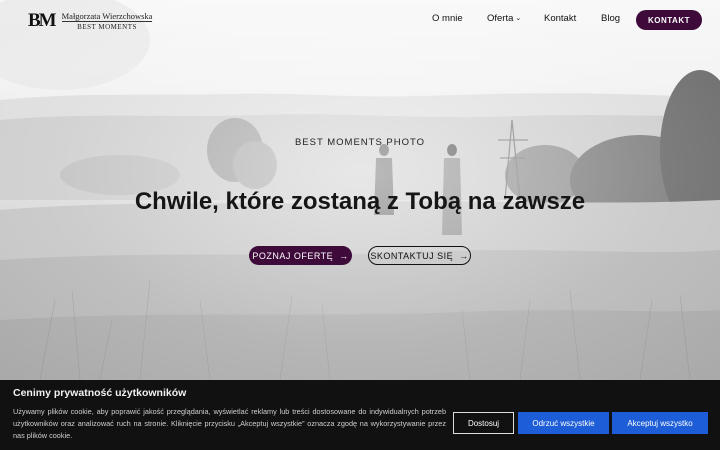  What do you see at coordinates (360, 142) in the screenshot?
I see `hero-eyebrow: BEST MOMENTS PHOTO` at bounding box center [360, 142].